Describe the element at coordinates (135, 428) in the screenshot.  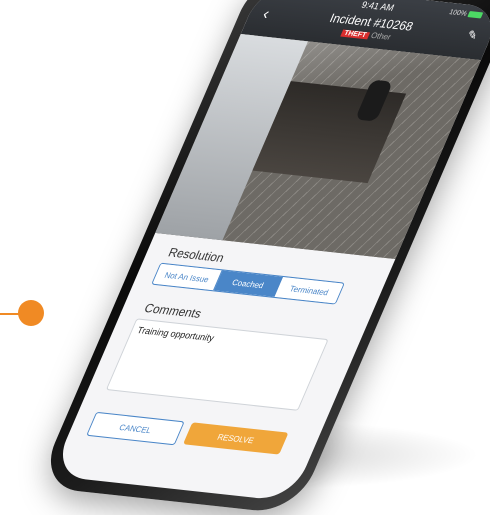
I see `cancel-button: CANCEL` at that location.